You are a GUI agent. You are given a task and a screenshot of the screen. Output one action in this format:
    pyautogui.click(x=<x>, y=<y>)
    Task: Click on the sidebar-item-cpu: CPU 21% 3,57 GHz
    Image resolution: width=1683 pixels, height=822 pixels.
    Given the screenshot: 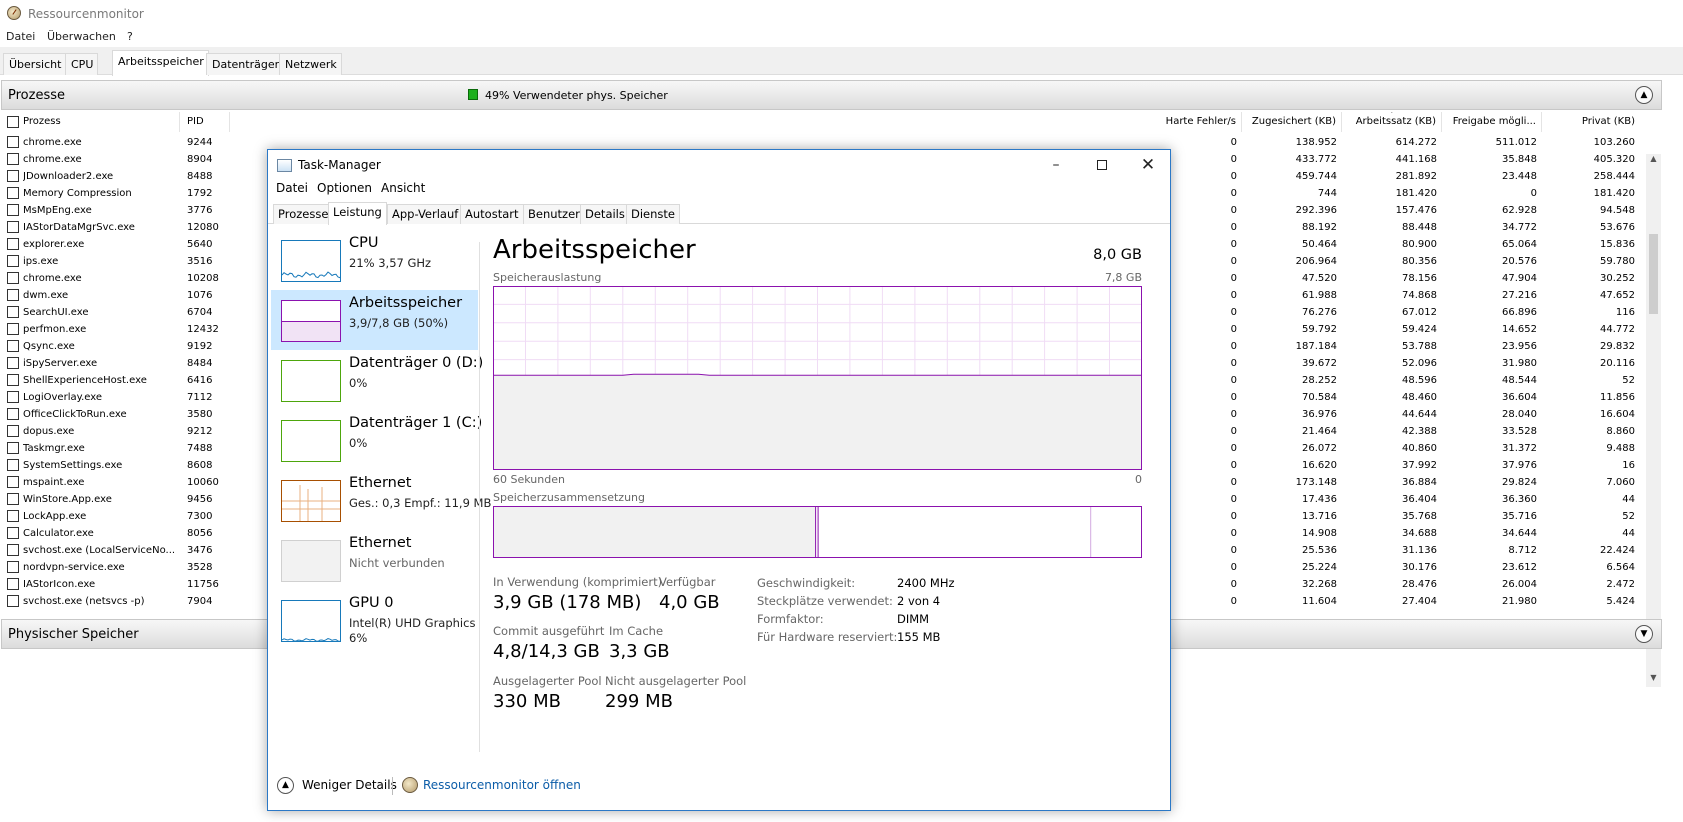 What is the action you would take?
    pyautogui.click(x=374, y=260)
    